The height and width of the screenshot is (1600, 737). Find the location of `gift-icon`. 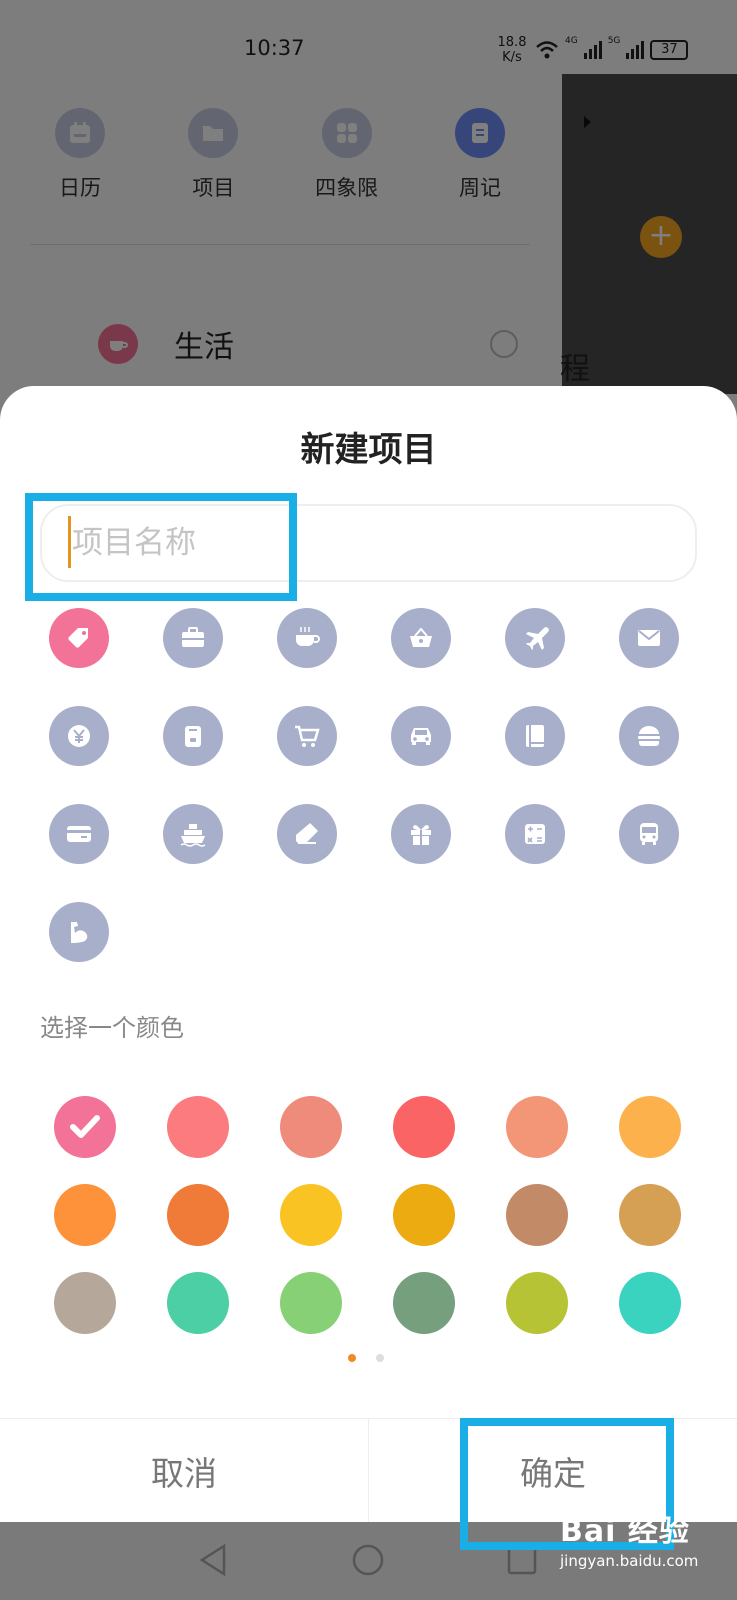

gift-icon is located at coordinates (421, 834).